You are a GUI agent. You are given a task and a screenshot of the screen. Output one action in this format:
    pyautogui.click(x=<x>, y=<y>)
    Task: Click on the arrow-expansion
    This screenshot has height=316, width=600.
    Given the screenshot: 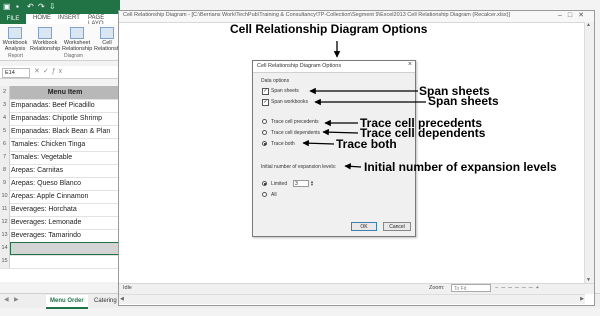 What is the action you would take?
    pyautogui.click(x=353, y=166)
    